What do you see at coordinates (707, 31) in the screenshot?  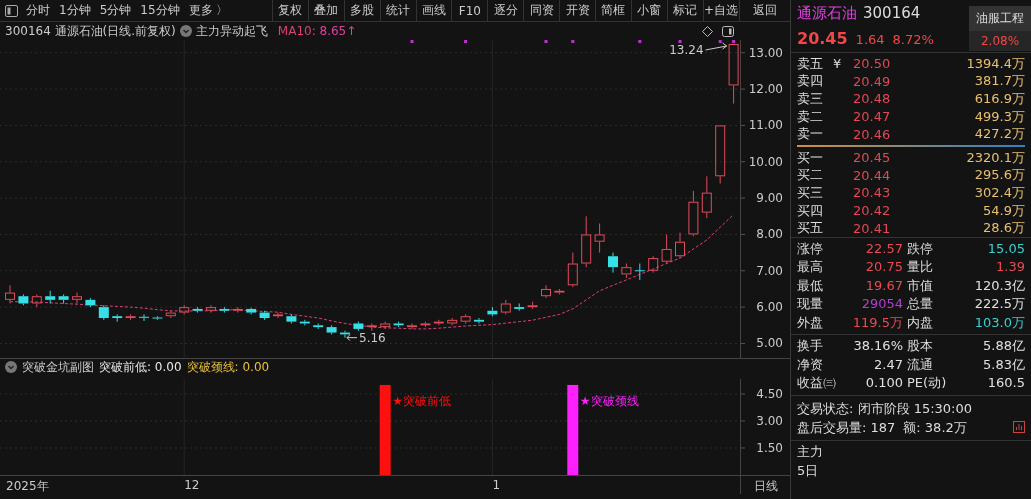 I see `diamond-icon` at bounding box center [707, 31].